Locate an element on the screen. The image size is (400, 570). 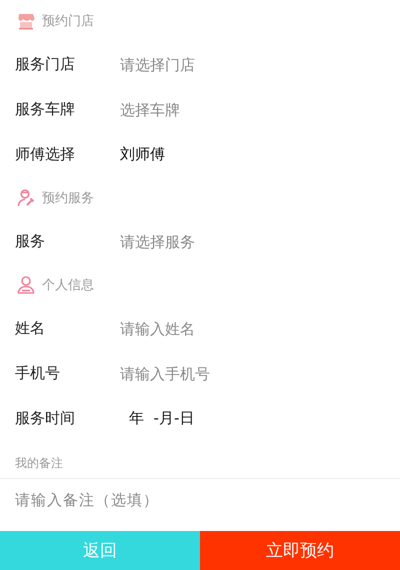
field-label: 师傅选择 is located at coordinates (45, 154).